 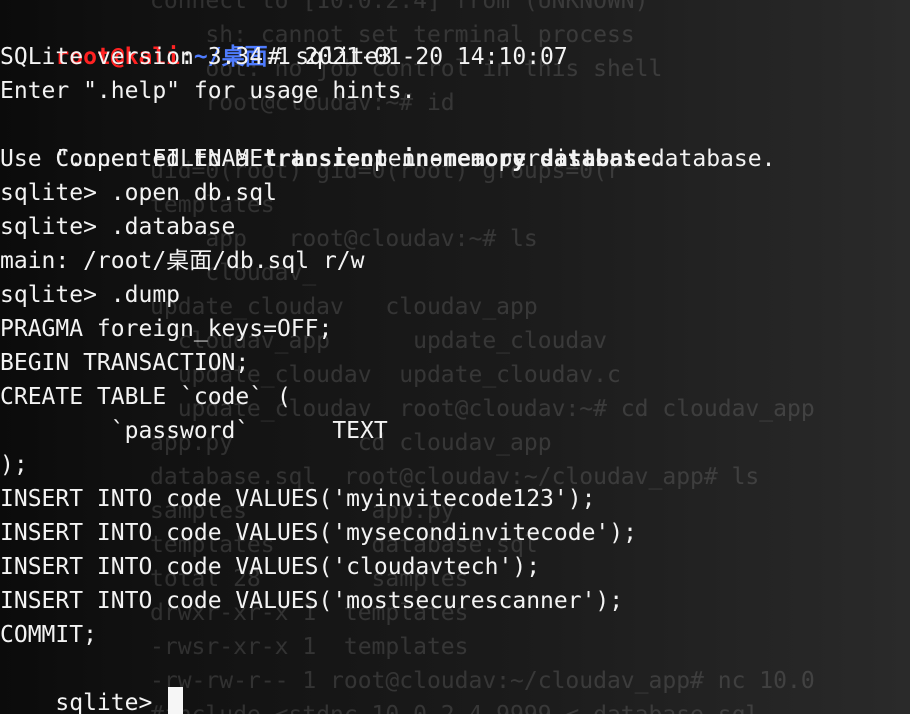 I want to click on terminal-line: PRAGMA foreign_keys=OFF;, so click(x=166, y=329).